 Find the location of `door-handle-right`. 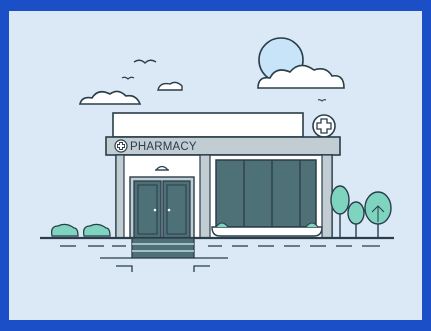

door-handle-right is located at coordinates (169, 210).